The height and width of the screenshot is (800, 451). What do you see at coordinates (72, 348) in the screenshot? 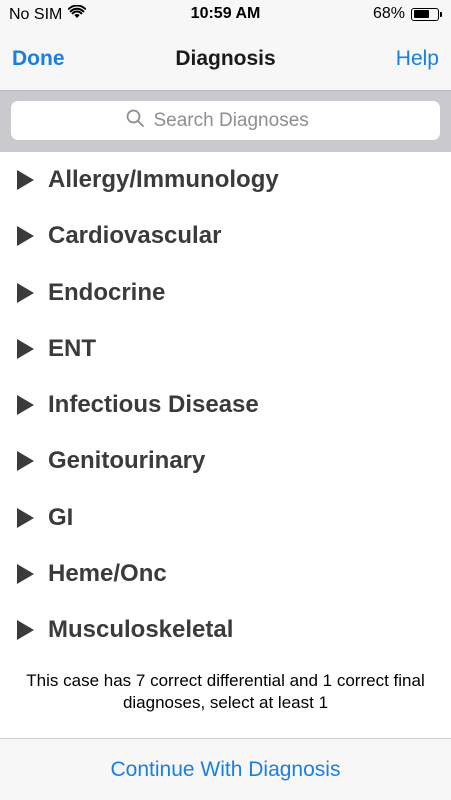
I see `list-item-label: ENT` at bounding box center [72, 348].